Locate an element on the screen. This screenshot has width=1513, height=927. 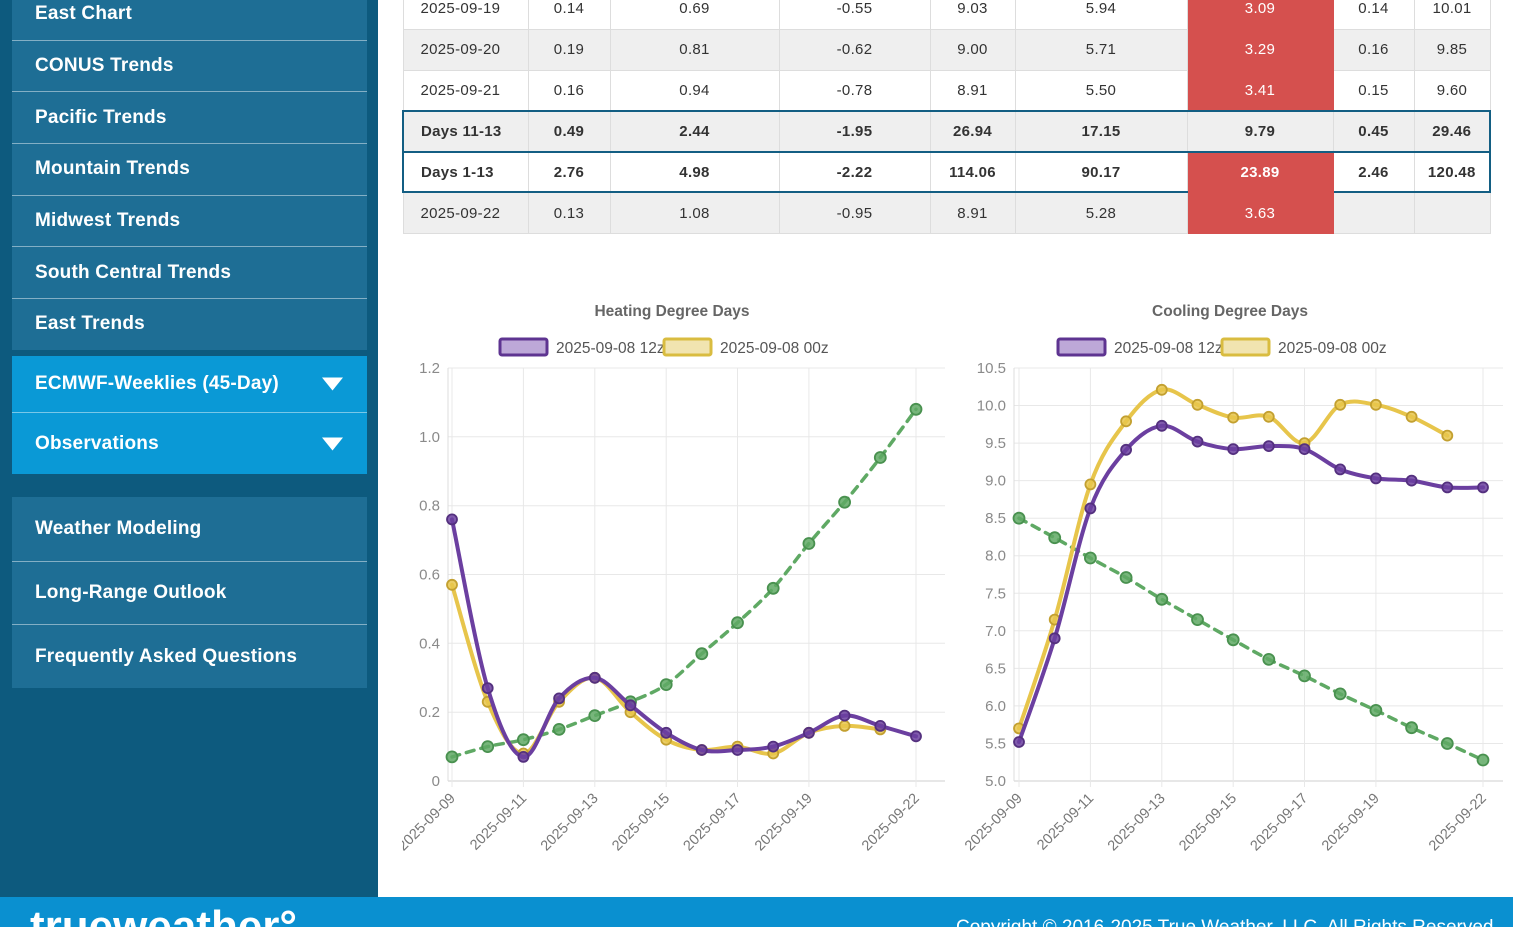
y-axis-label: 0 is located at coordinates (436, 781).